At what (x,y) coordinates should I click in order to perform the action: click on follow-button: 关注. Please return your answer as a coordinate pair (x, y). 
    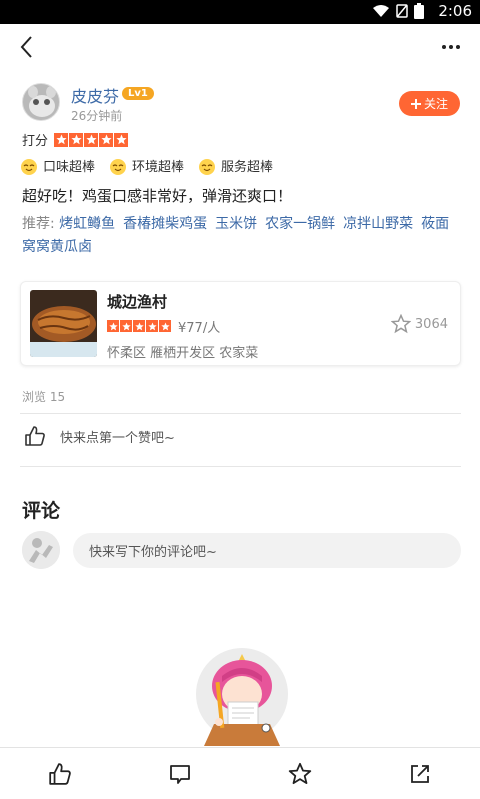
    Looking at the image, I should click on (429, 103).